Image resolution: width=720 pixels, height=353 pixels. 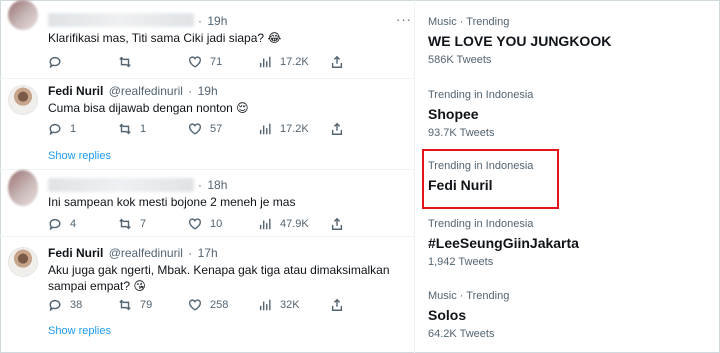 What do you see at coordinates (135, 305) in the screenshot?
I see `retweet-button: 79` at bounding box center [135, 305].